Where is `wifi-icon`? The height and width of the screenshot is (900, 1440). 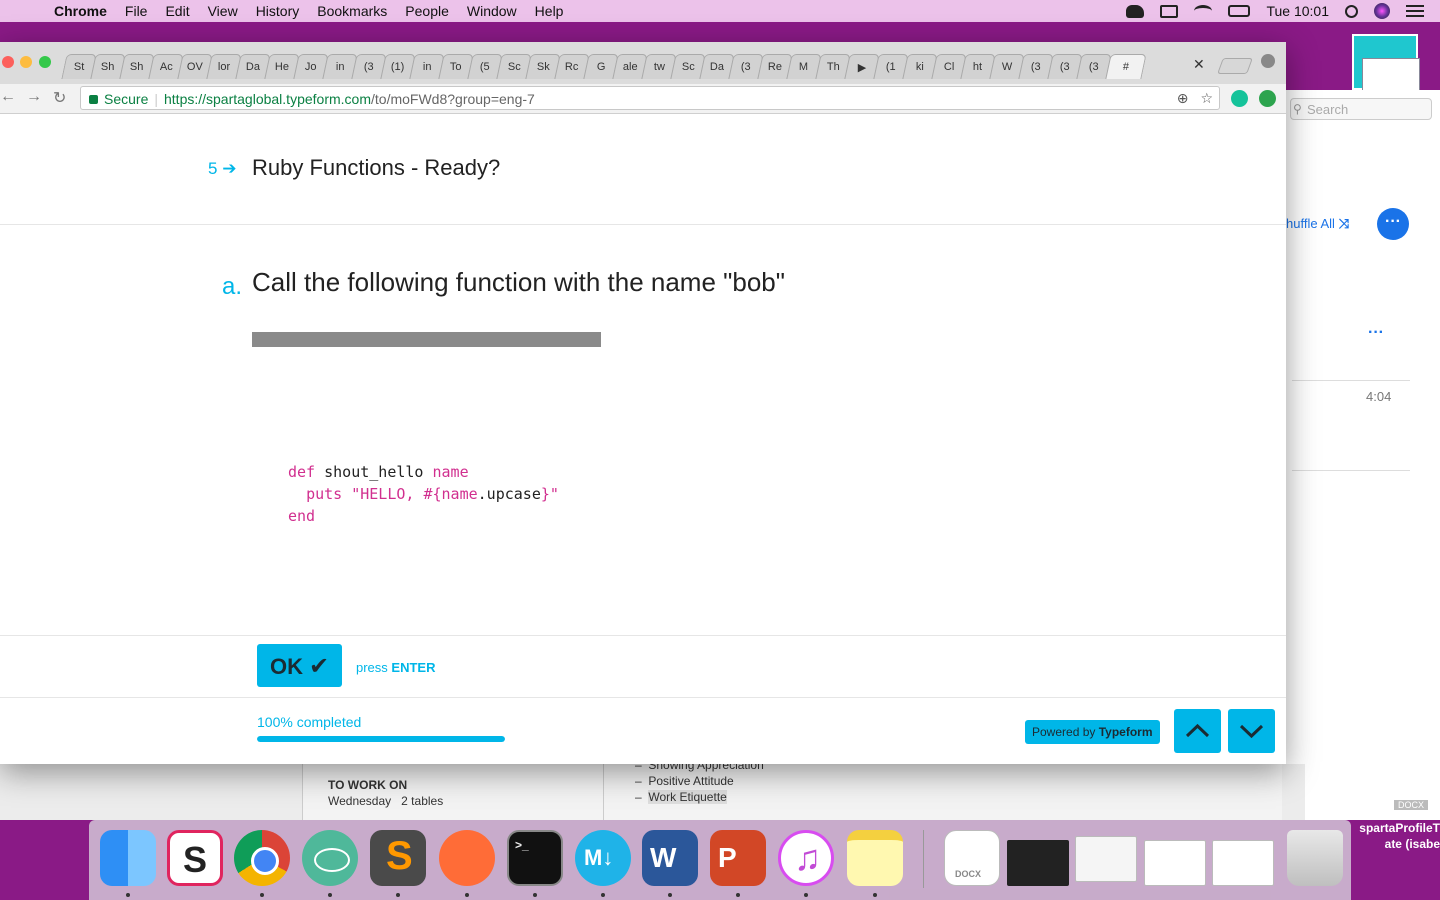 wifi-icon is located at coordinates (1203, 11).